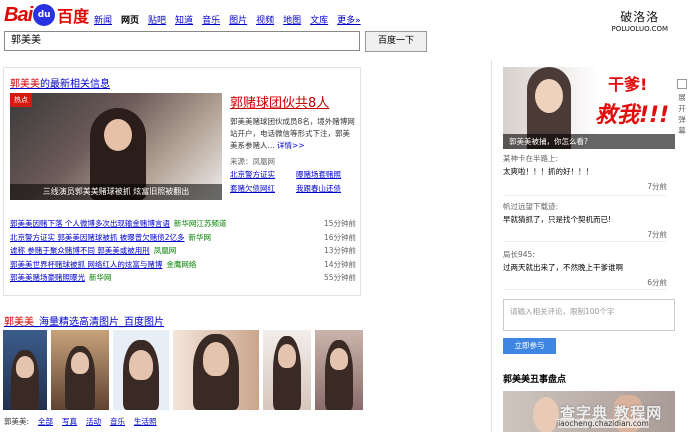  I want to click on image-filter-photo: 写真, so click(69, 421).